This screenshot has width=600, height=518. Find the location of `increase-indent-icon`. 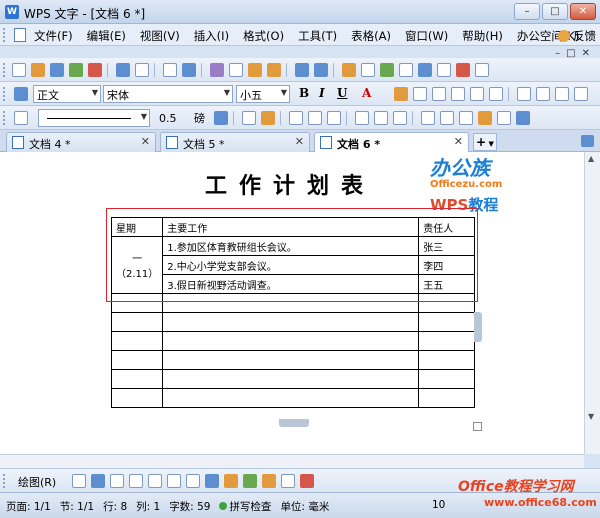

increase-indent-icon is located at coordinates (581, 94).